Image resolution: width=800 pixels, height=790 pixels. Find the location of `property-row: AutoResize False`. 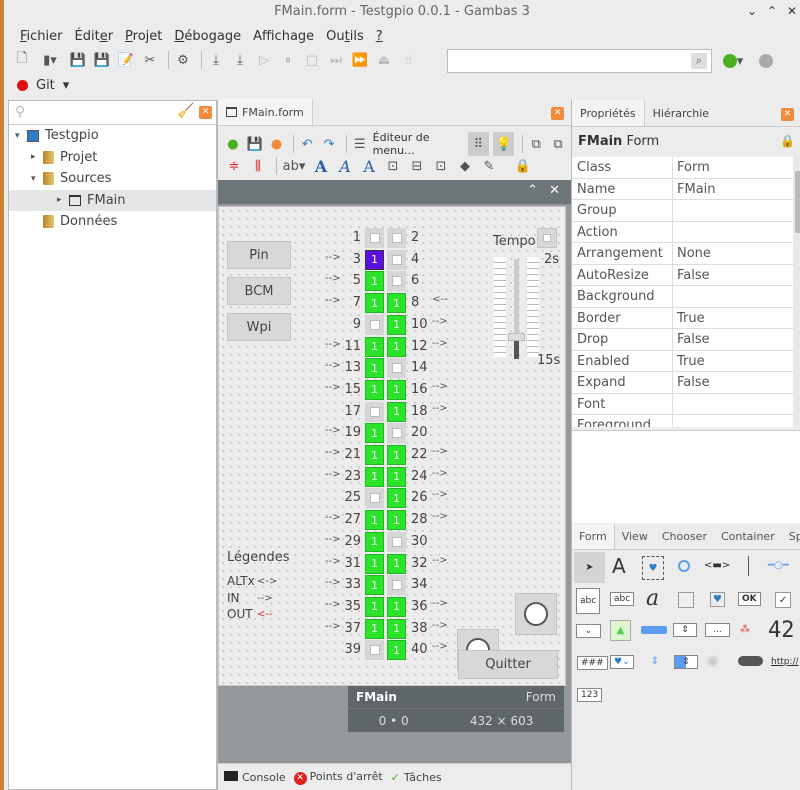

property-row: AutoResize False is located at coordinates (682, 275).